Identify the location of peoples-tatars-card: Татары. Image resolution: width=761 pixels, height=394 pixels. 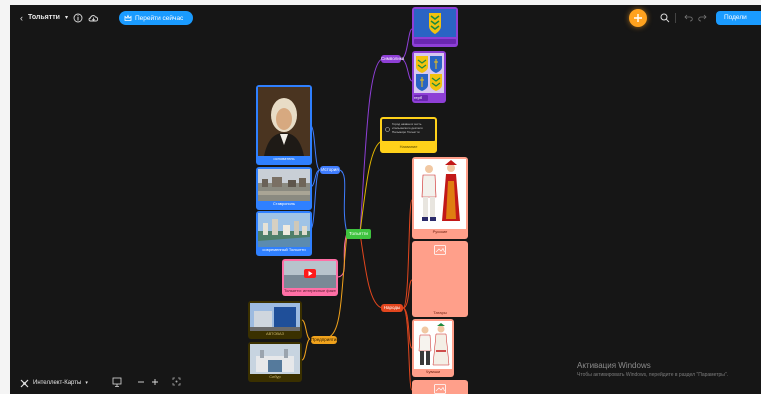
(440, 279).